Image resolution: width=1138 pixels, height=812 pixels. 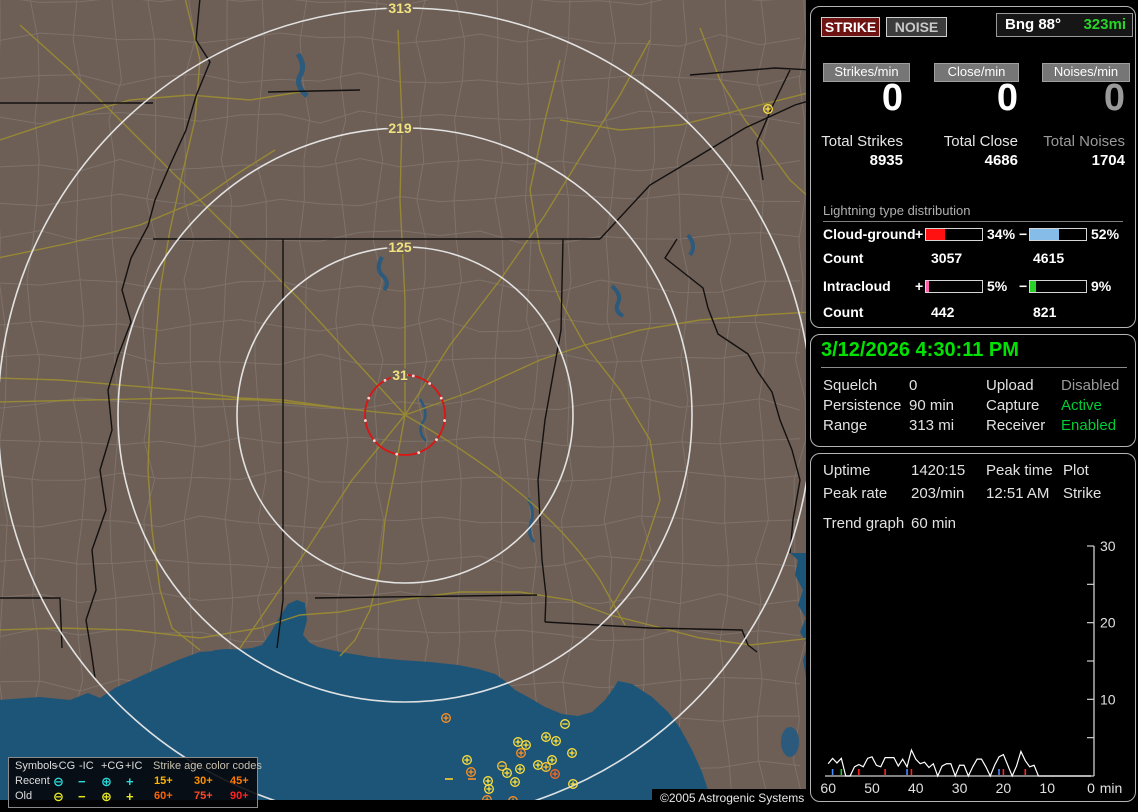 I want to click on capture-status: Active, so click(x=1081, y=405).